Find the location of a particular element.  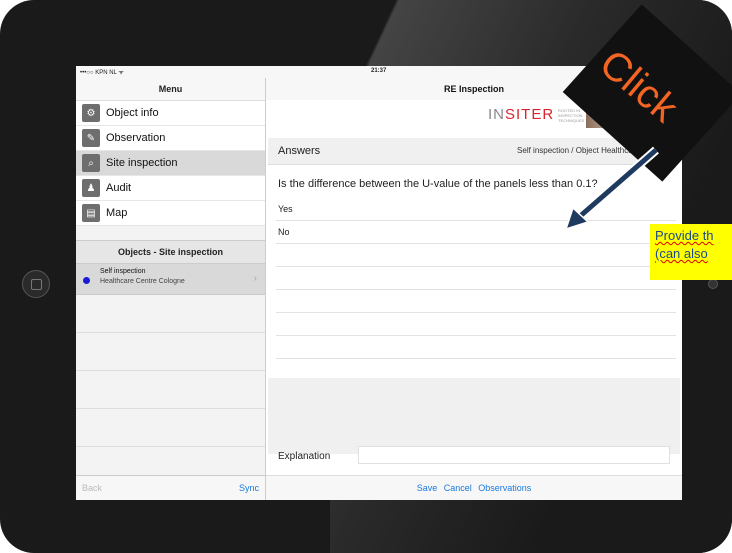

status-dot-icon is located at coordinates (86, 280).